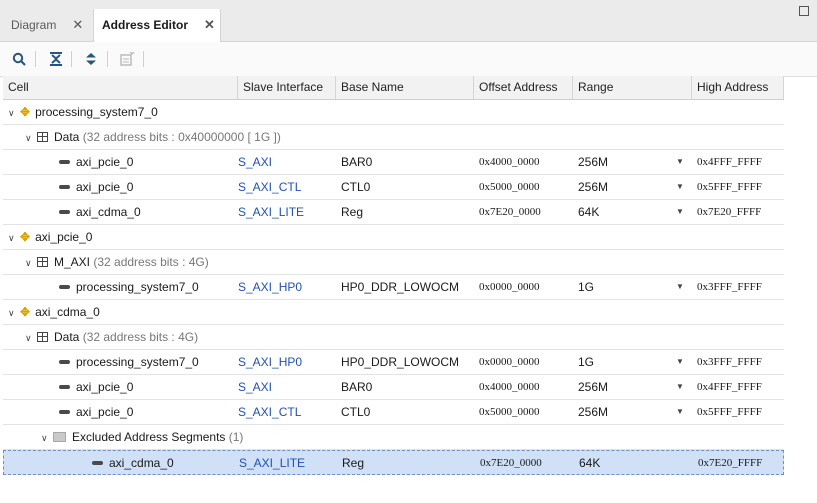 This screenshot has width=817, height=503. What do you see at coordinates (393, 437) in the screenshot?
I see `folder-row: ∨ Excluded Address Segments (1)` at bounding box center [393, 437].